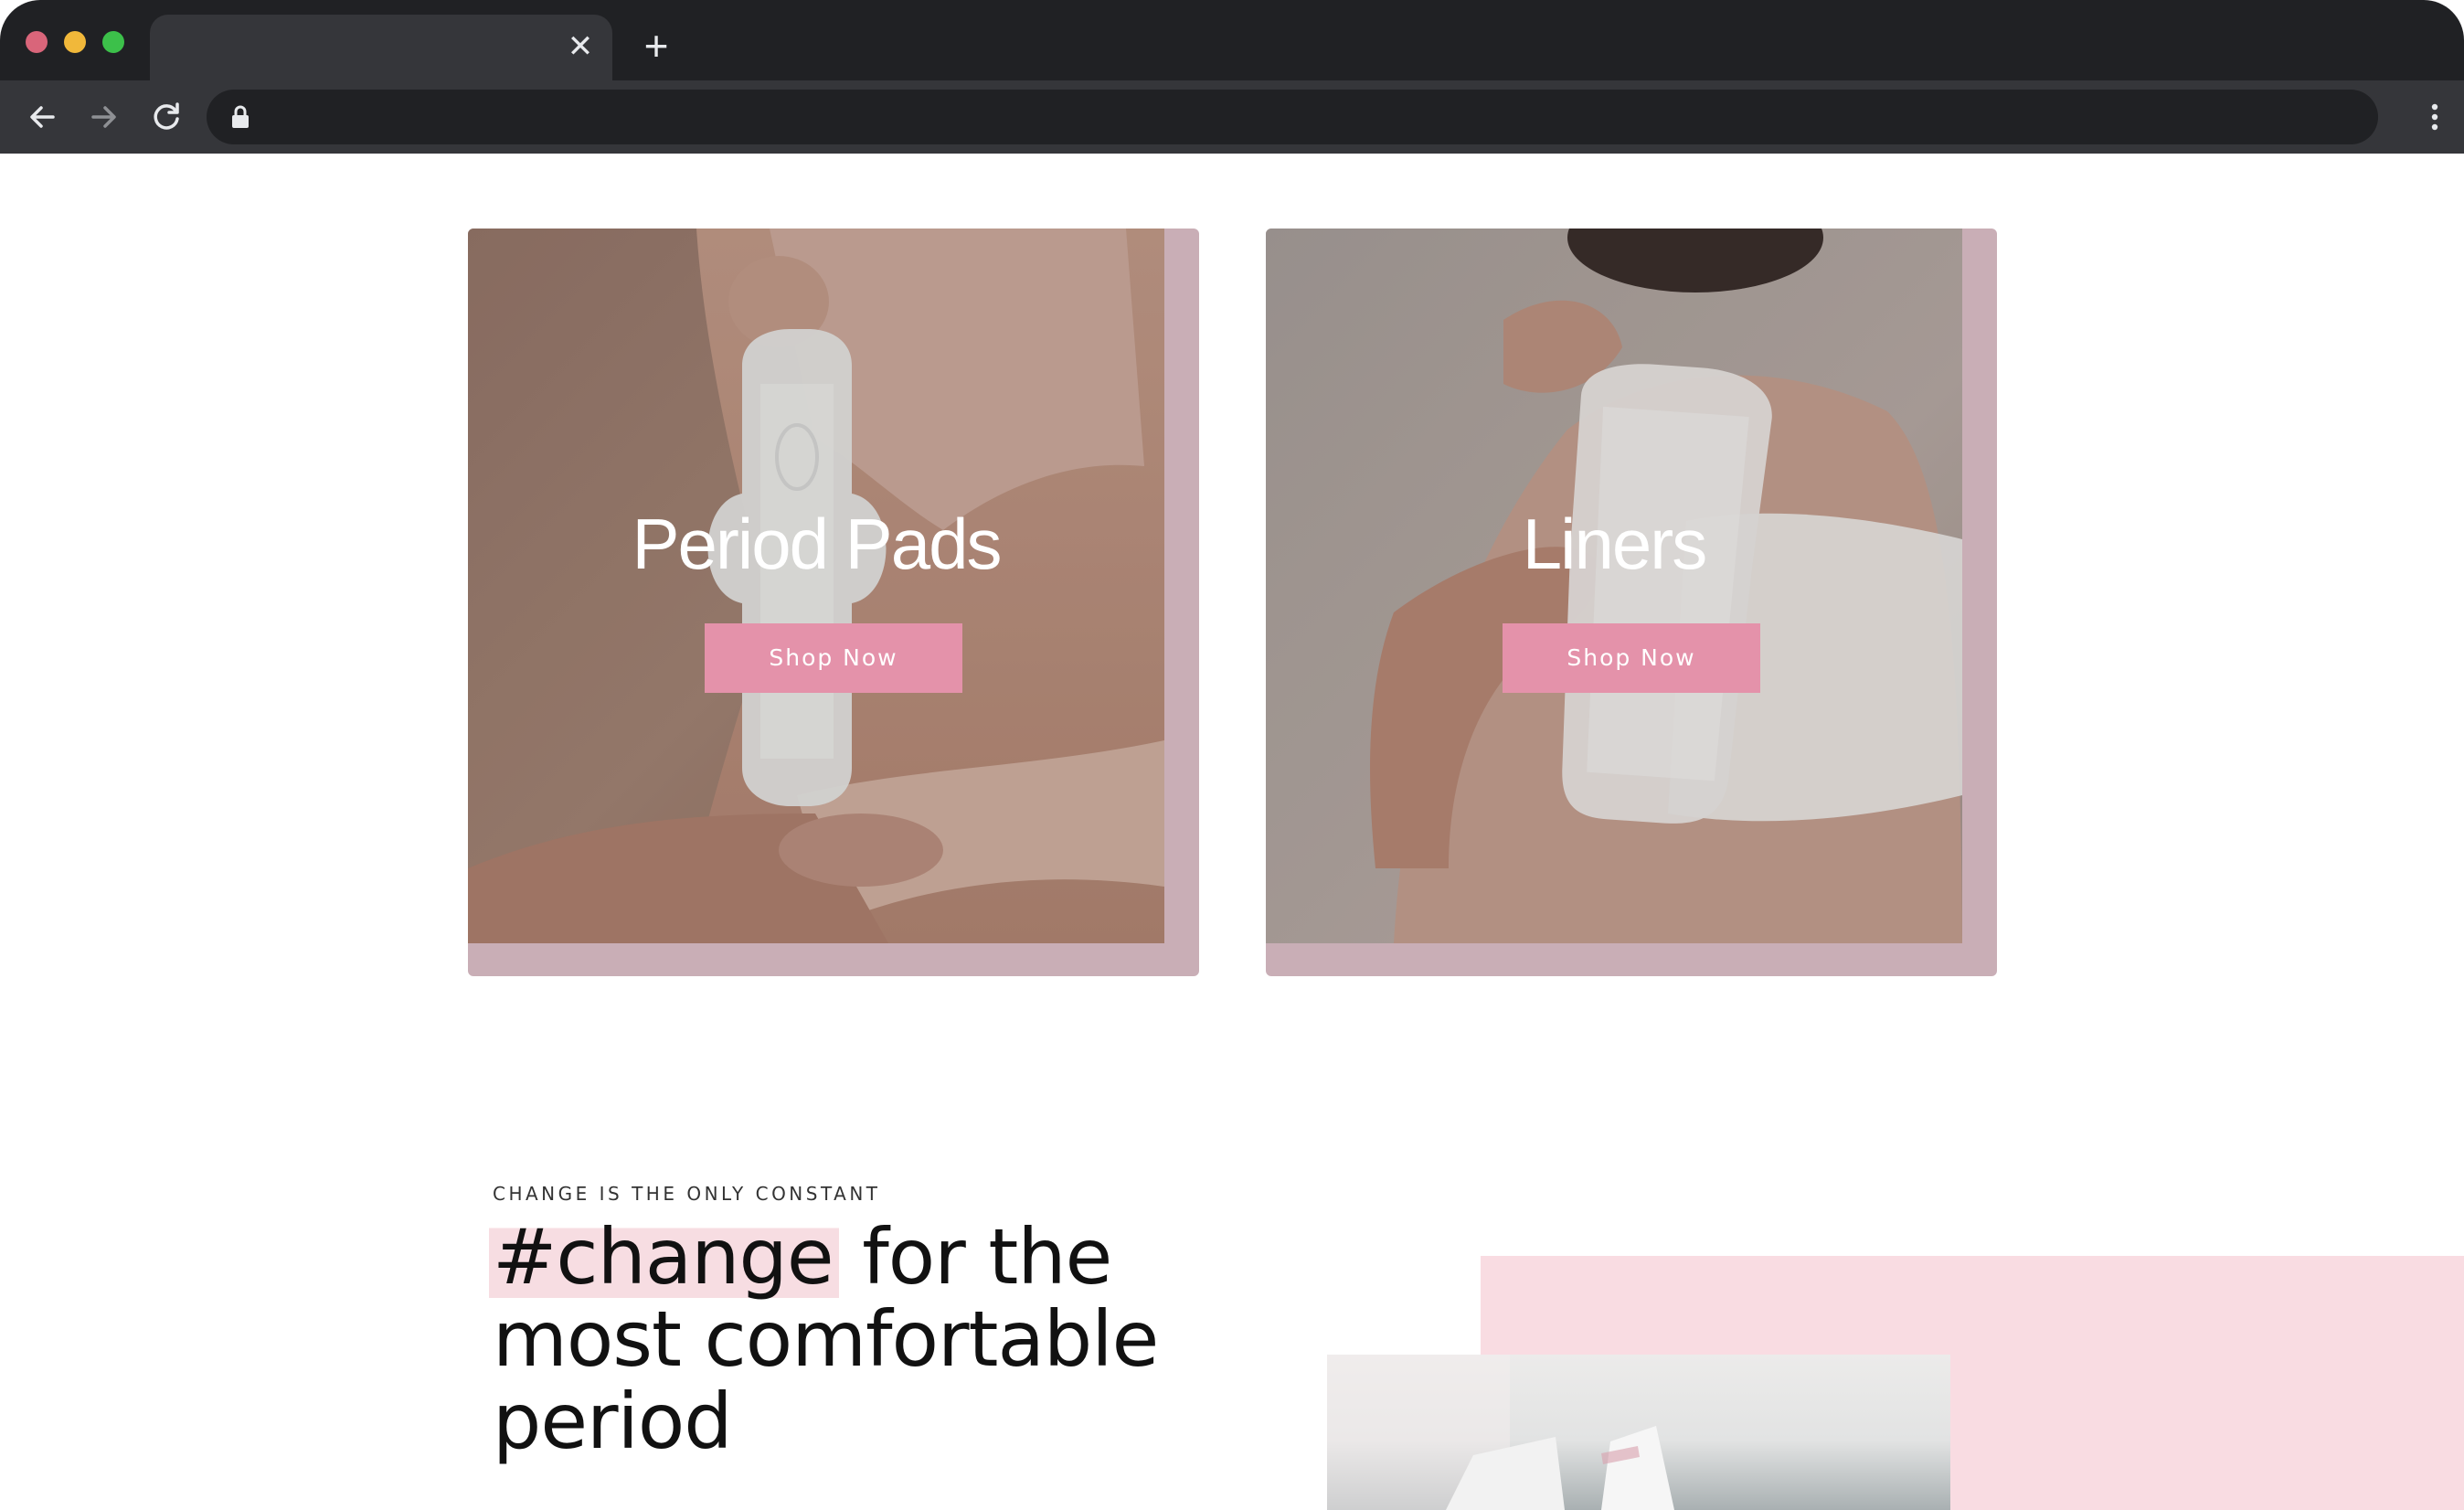 Image resolution: width=2464 pixels, height=1510 pixels. I want to click on headline-line2: most comfortable, so click(826, 1339).